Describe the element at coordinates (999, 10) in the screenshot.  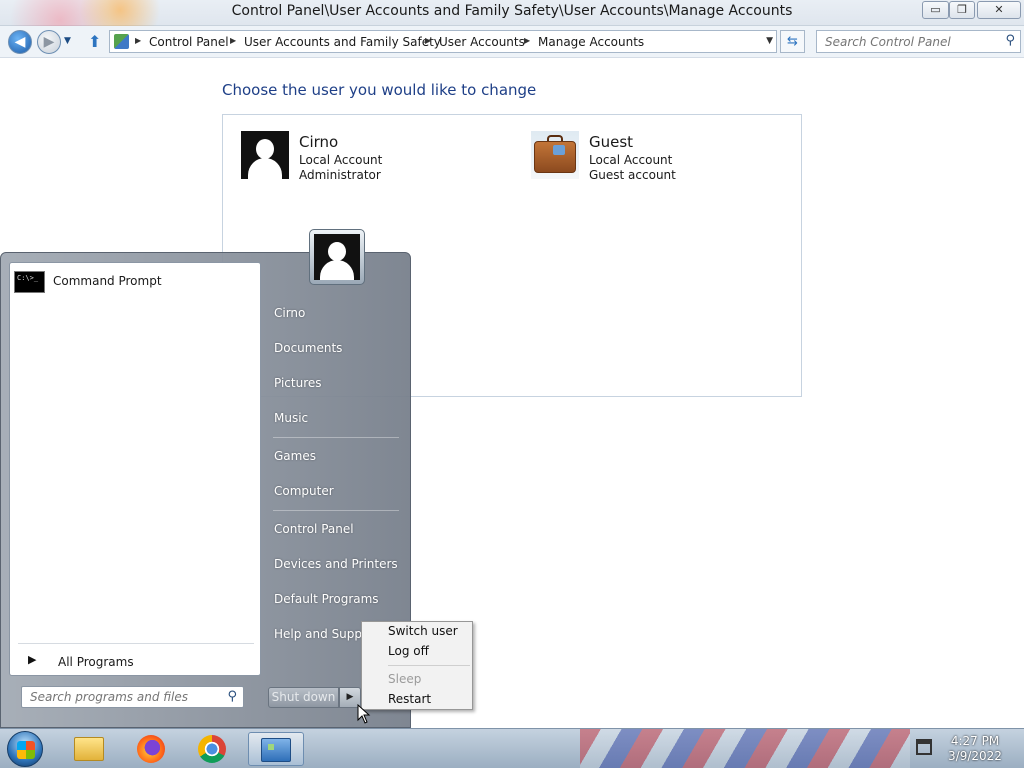
I see `close-button: ✕` at that location.